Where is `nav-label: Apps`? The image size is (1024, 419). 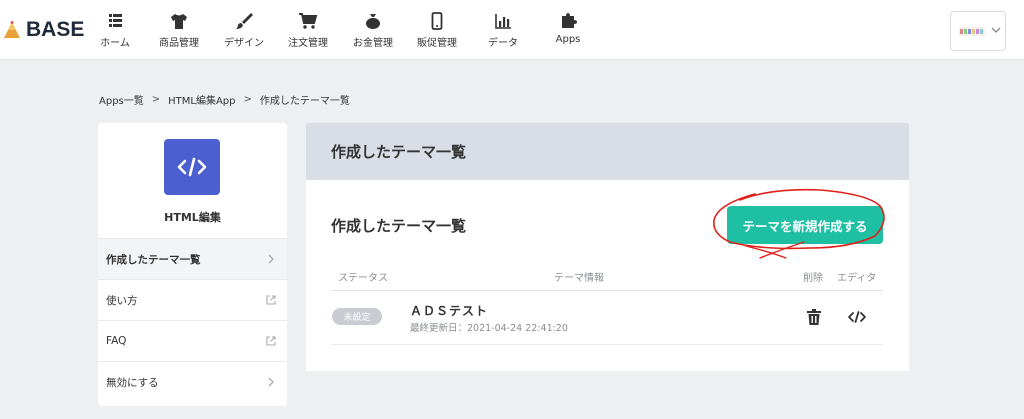
nav-label: Apps is located at coordinates (568, 39).